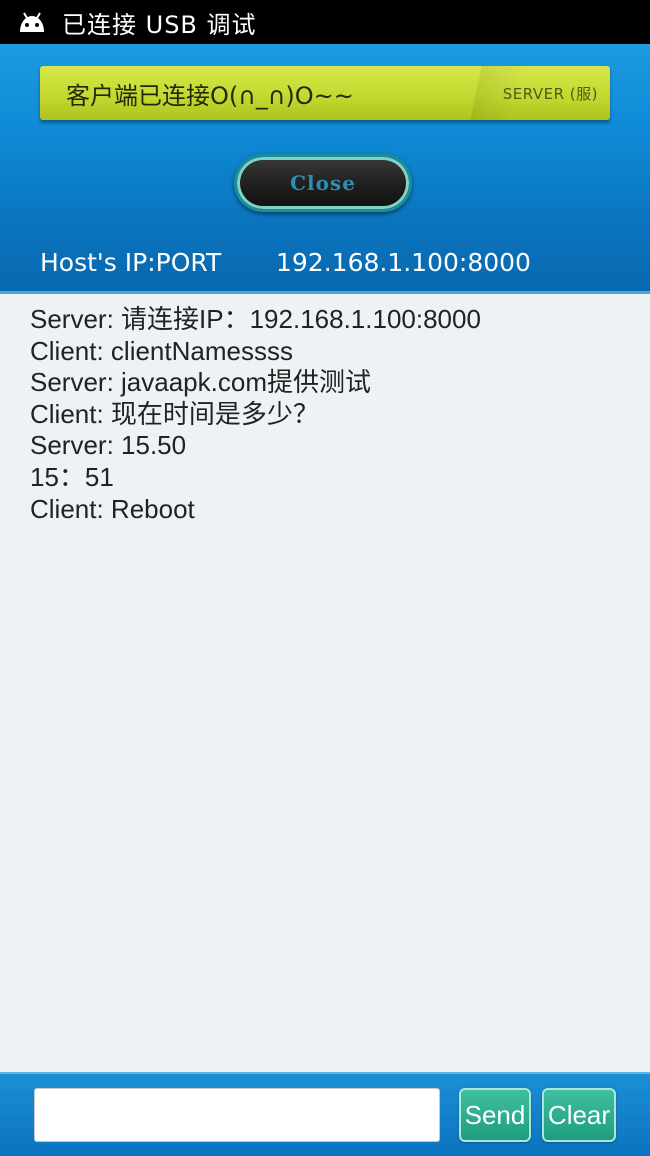  What do you see at coordinates (579, 1115) in the screenshot?
I see `clear-button: Clear` at bounding box center [579, 1115].